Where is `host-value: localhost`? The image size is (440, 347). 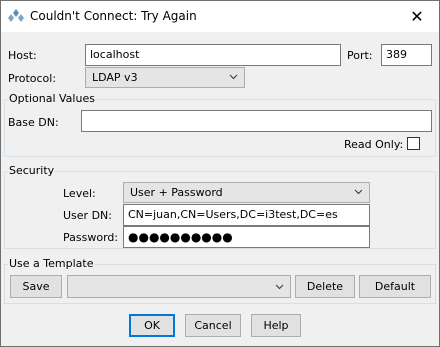
host-value: localhost is located at coordinates (115, 54).